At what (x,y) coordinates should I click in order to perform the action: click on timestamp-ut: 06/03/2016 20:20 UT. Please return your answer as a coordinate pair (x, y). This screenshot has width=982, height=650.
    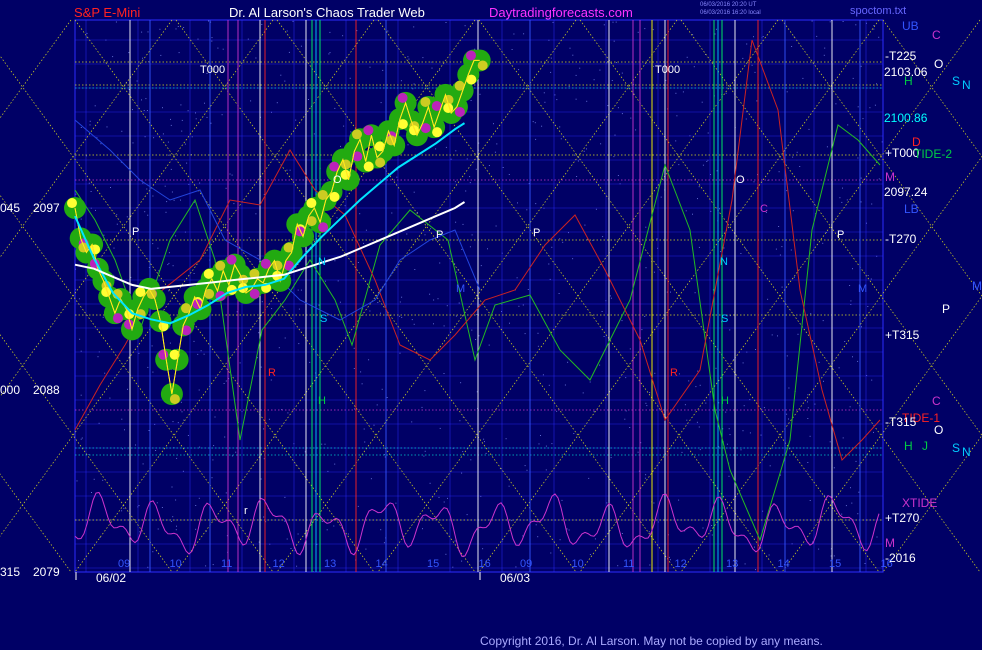
    Looking at the image, I should click on (728, 5).